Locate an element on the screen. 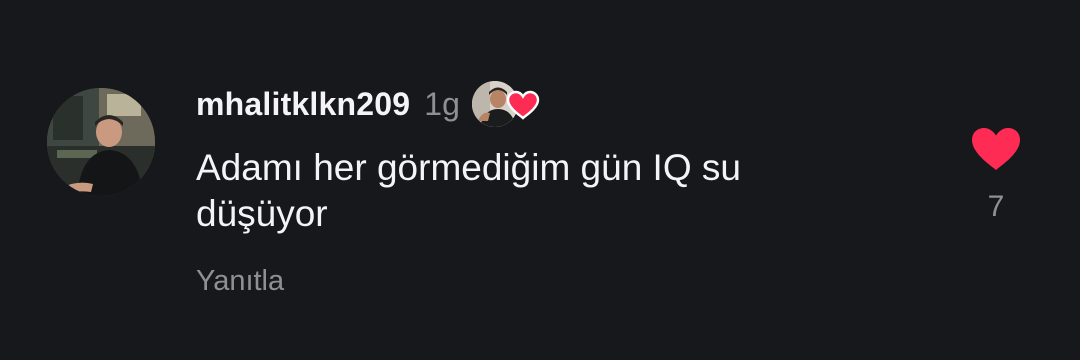 This screenshot has width=1080, height=360. like-area: 7 is located at coordinates (996, 175).